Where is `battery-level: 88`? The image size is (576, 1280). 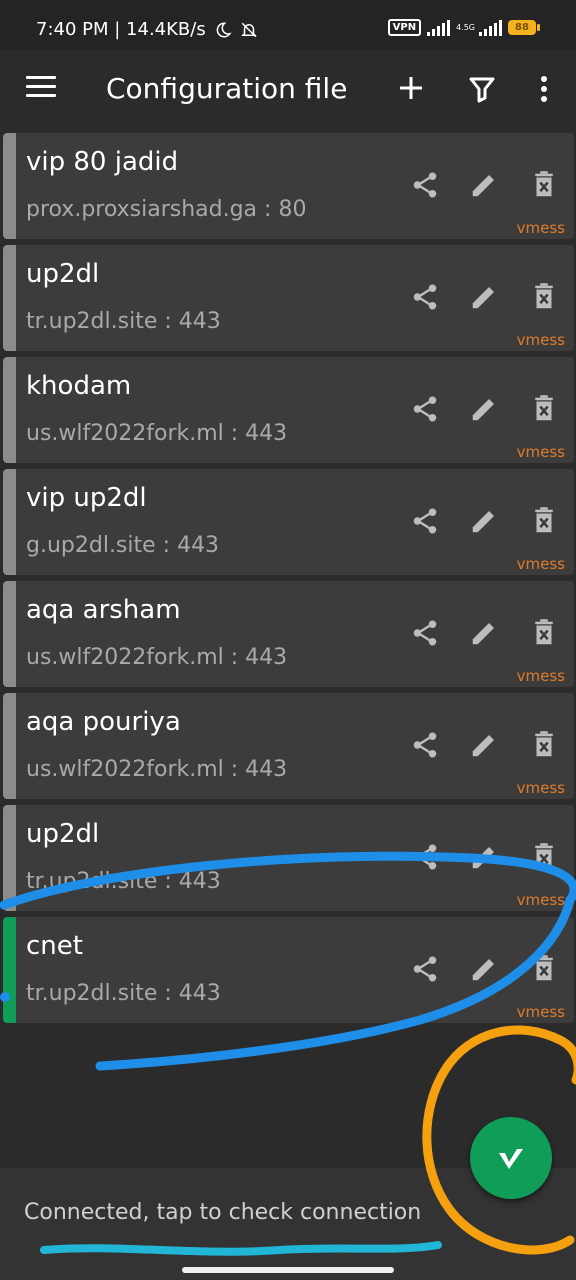
battery-level: 88 is located at coordinates (522, 27).